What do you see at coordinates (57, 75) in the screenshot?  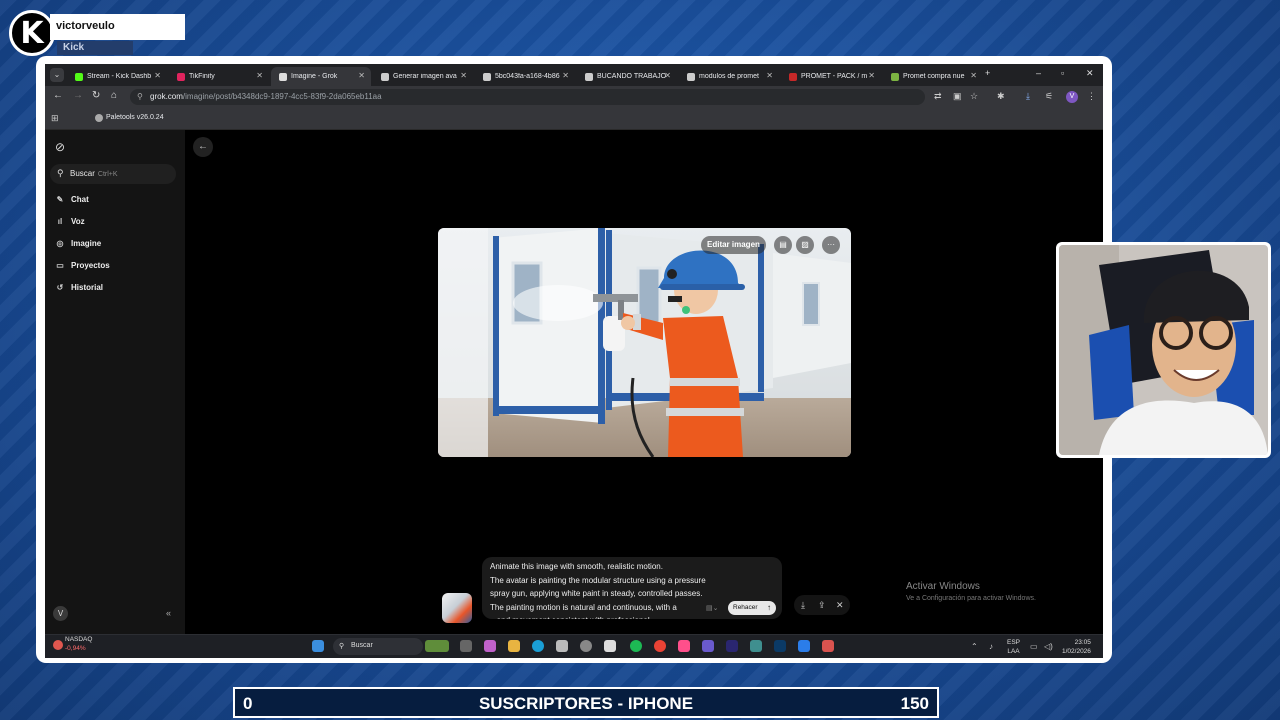 I see `tab-search-button: ⌄` at bounding box center [57, 75].